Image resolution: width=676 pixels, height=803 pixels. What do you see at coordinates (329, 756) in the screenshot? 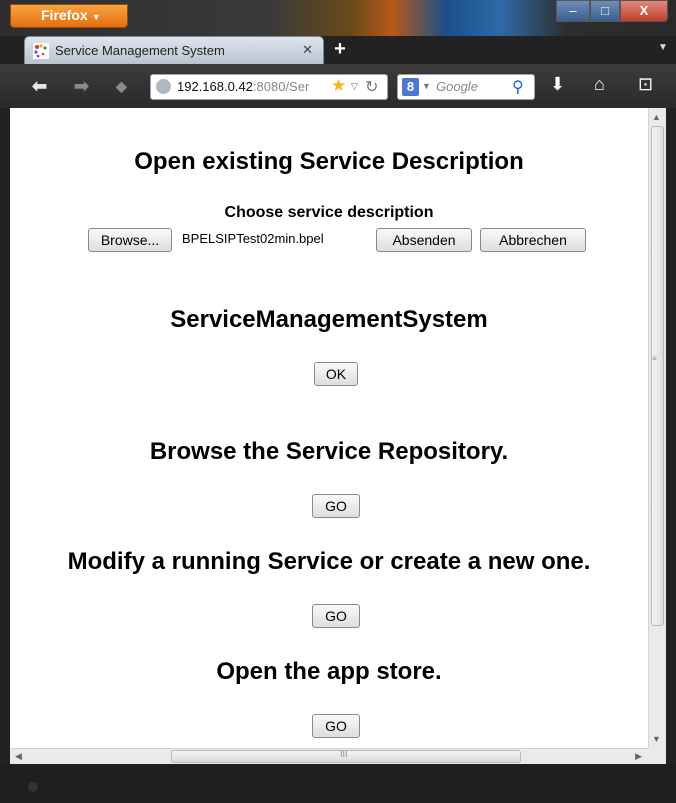
I see `horizontal-scrollbar: ◀ III ▶` at bounding box center [329, 756].